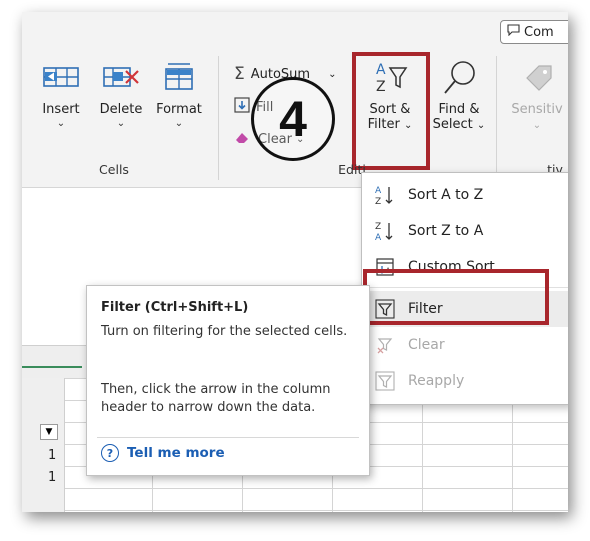  I want to click on menu-item-clear: Clear, so click(465, 345).